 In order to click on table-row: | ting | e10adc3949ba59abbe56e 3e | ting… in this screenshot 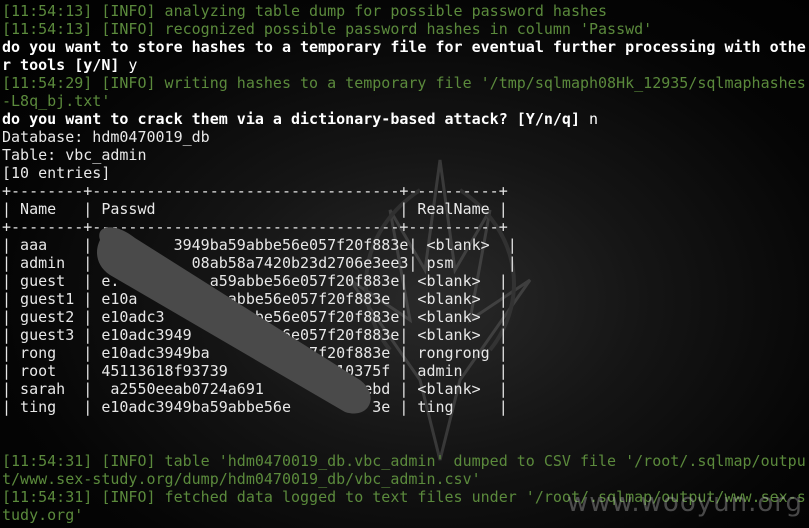, I will do `click(255, 407)`.